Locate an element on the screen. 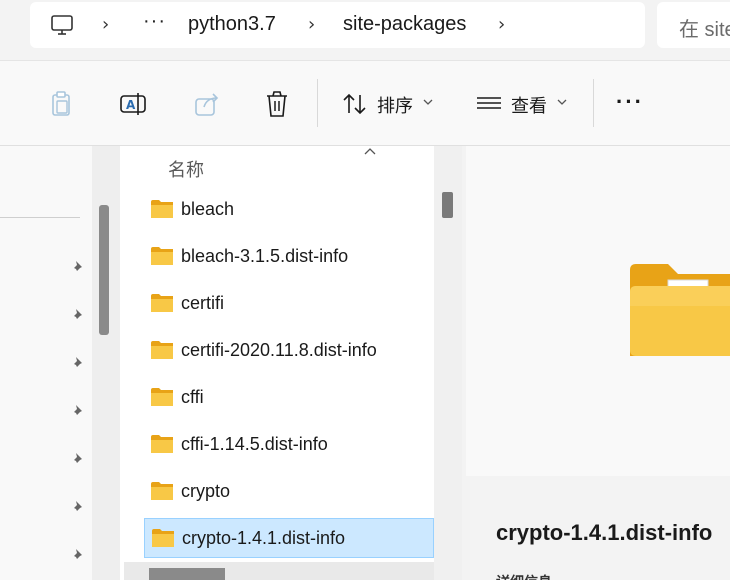 This screenshot has height=580, width=730. details-title: crypto-1.4.1.dist-info is located at coordinates (604, 532).